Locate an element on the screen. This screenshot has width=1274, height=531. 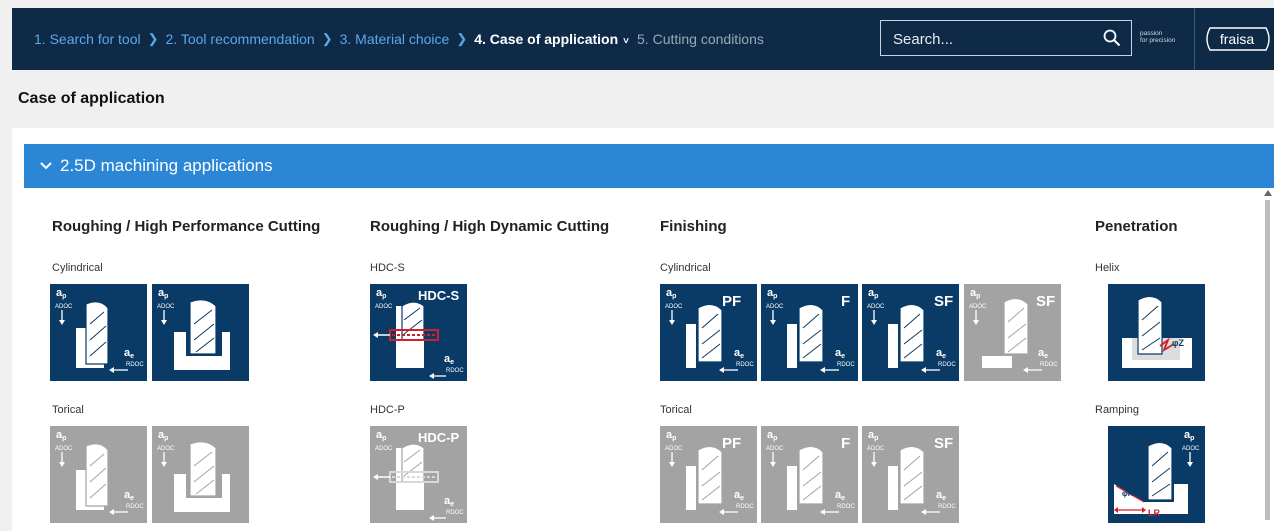
svg-text: φZ is located at coordinates (1178, 343).